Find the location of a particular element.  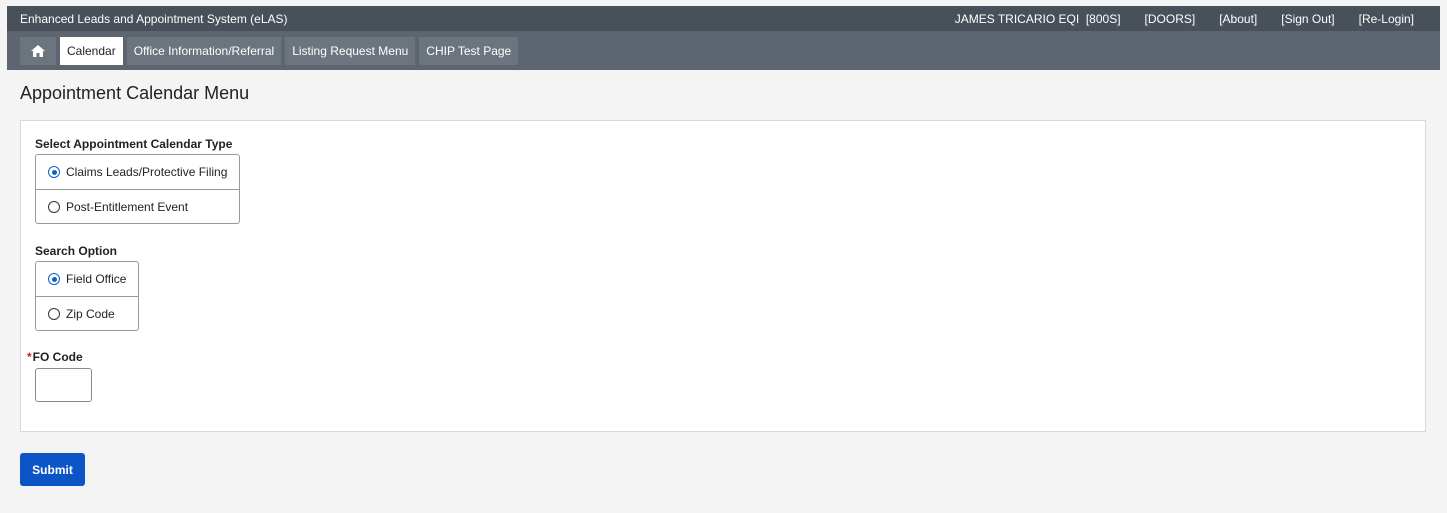

search-option-radio-group: Field Office Zip Code is located at coordinates (87, 296).